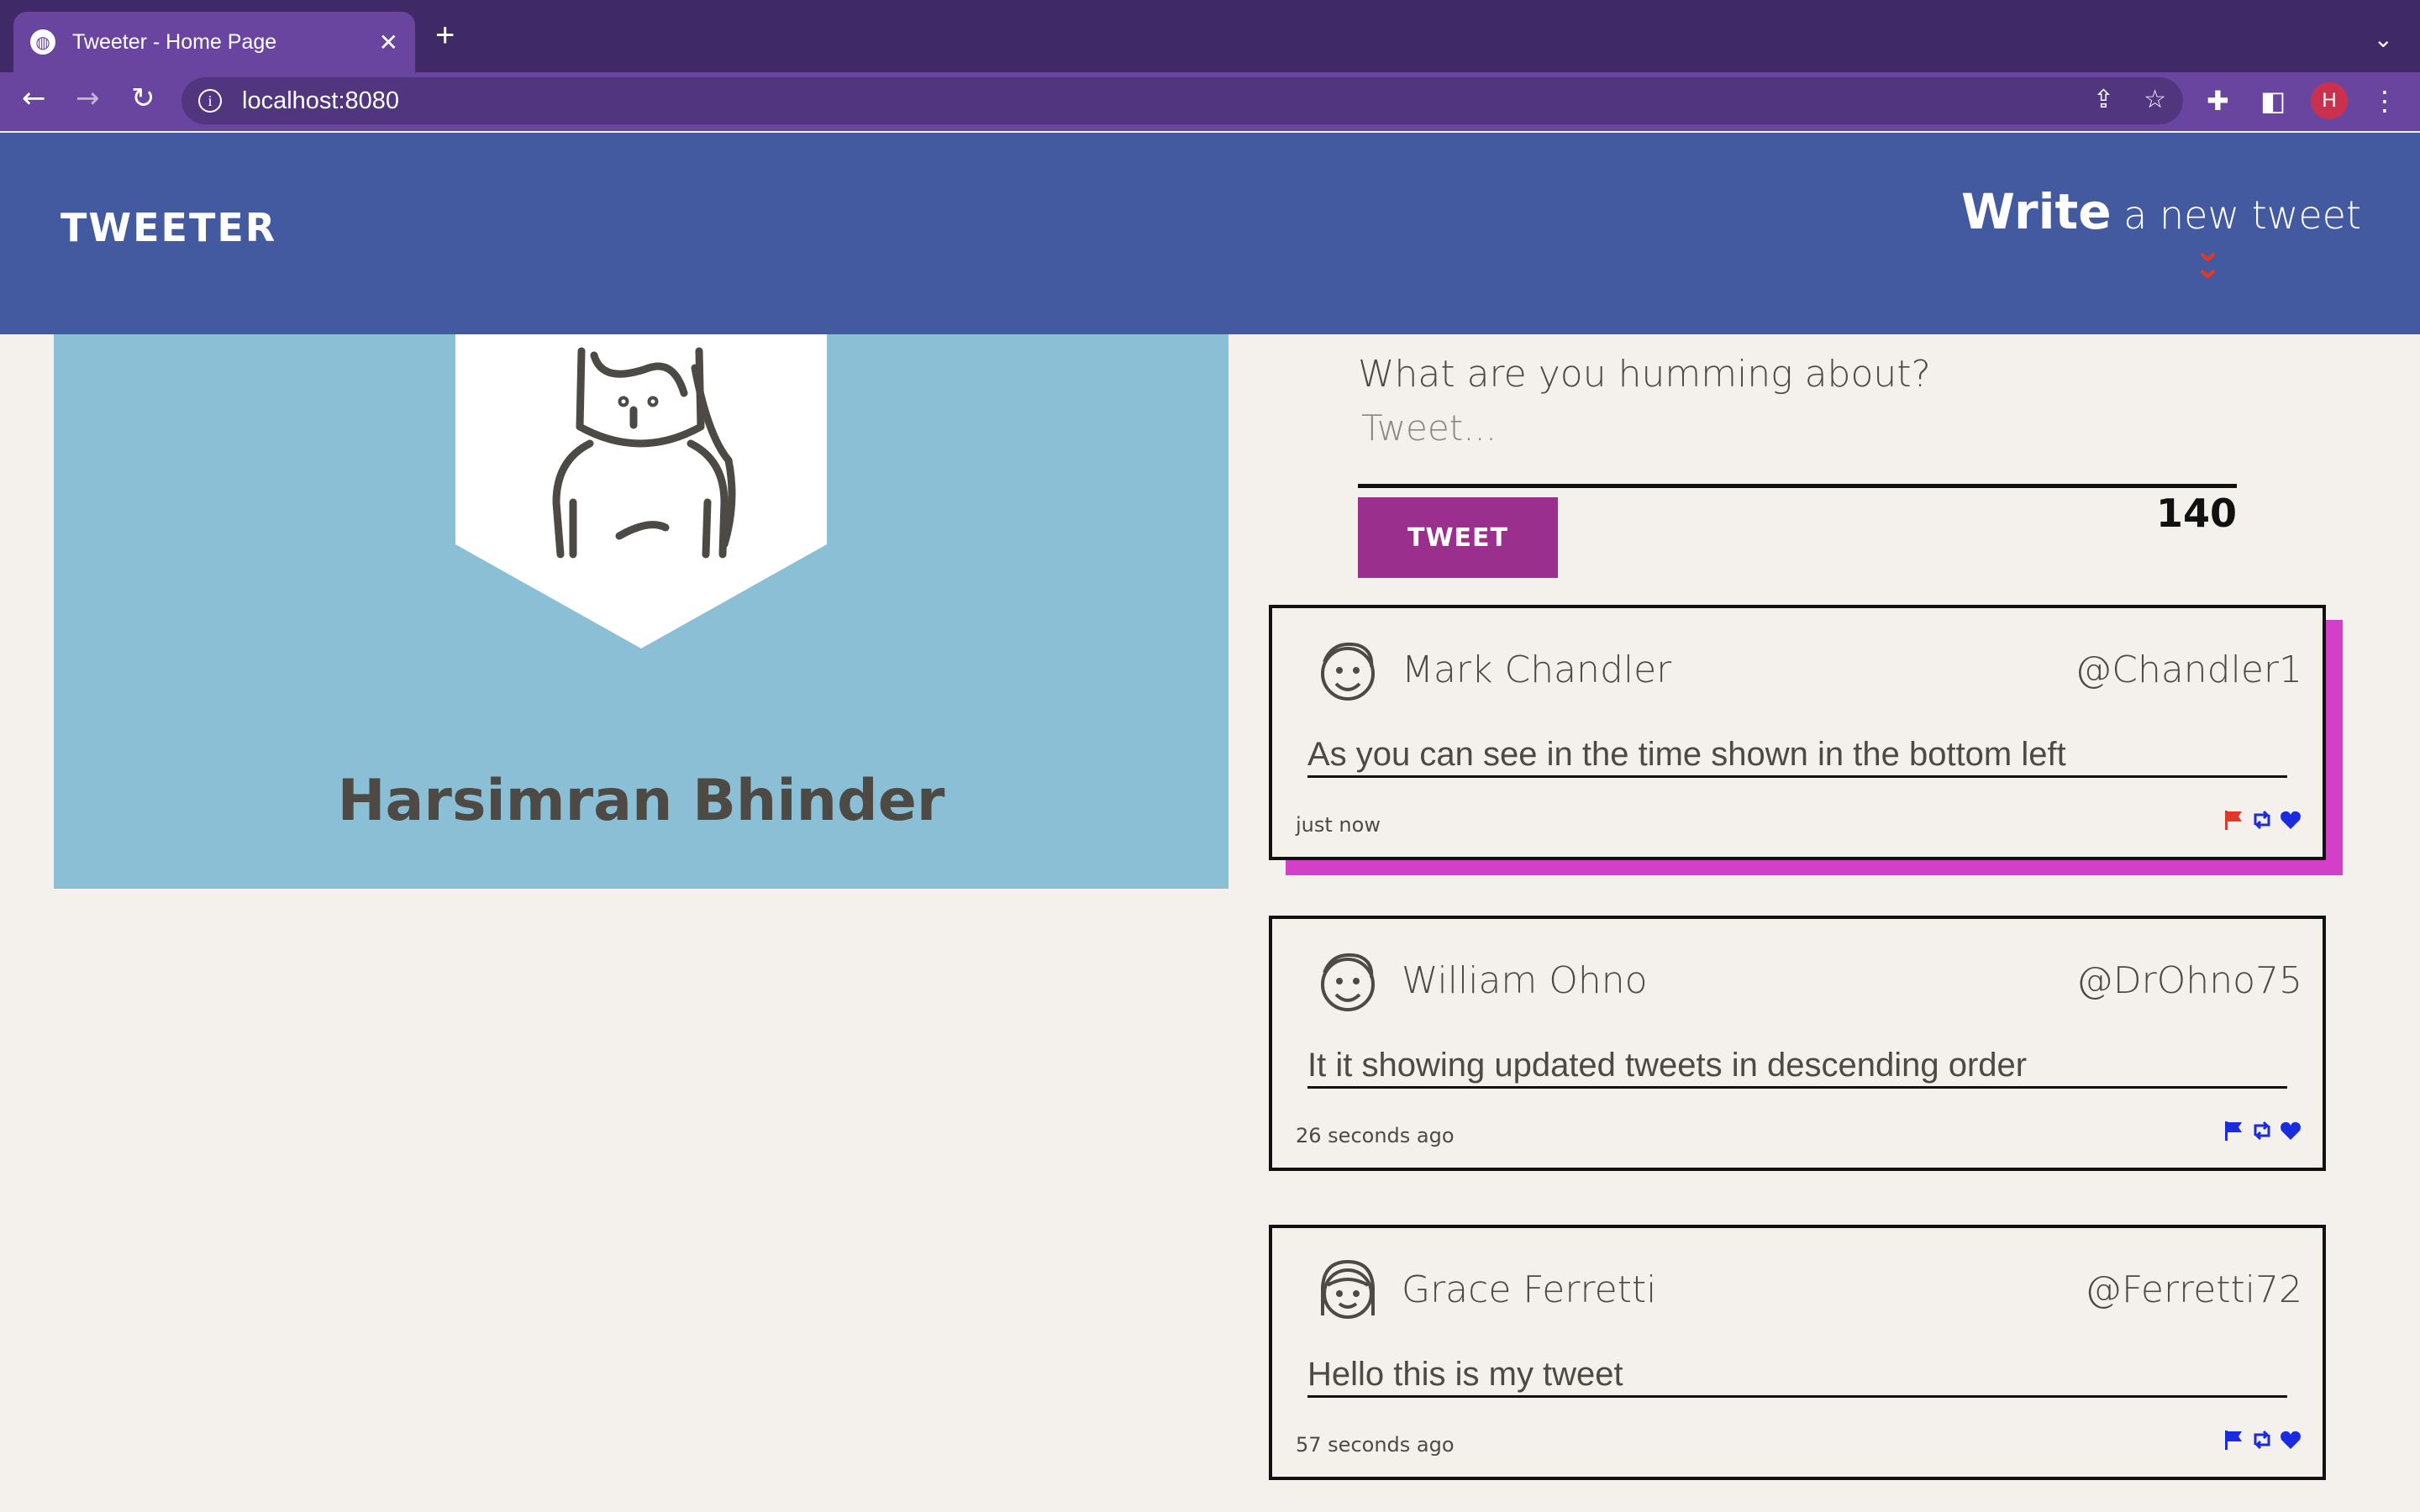 This screenshot has width=2420, height=1512. What do you see at coordinates (1529, 1289) in the screenshot?
I see `tweet-author-name: Grace Ferretti` at bounding box center [1529, 1289].